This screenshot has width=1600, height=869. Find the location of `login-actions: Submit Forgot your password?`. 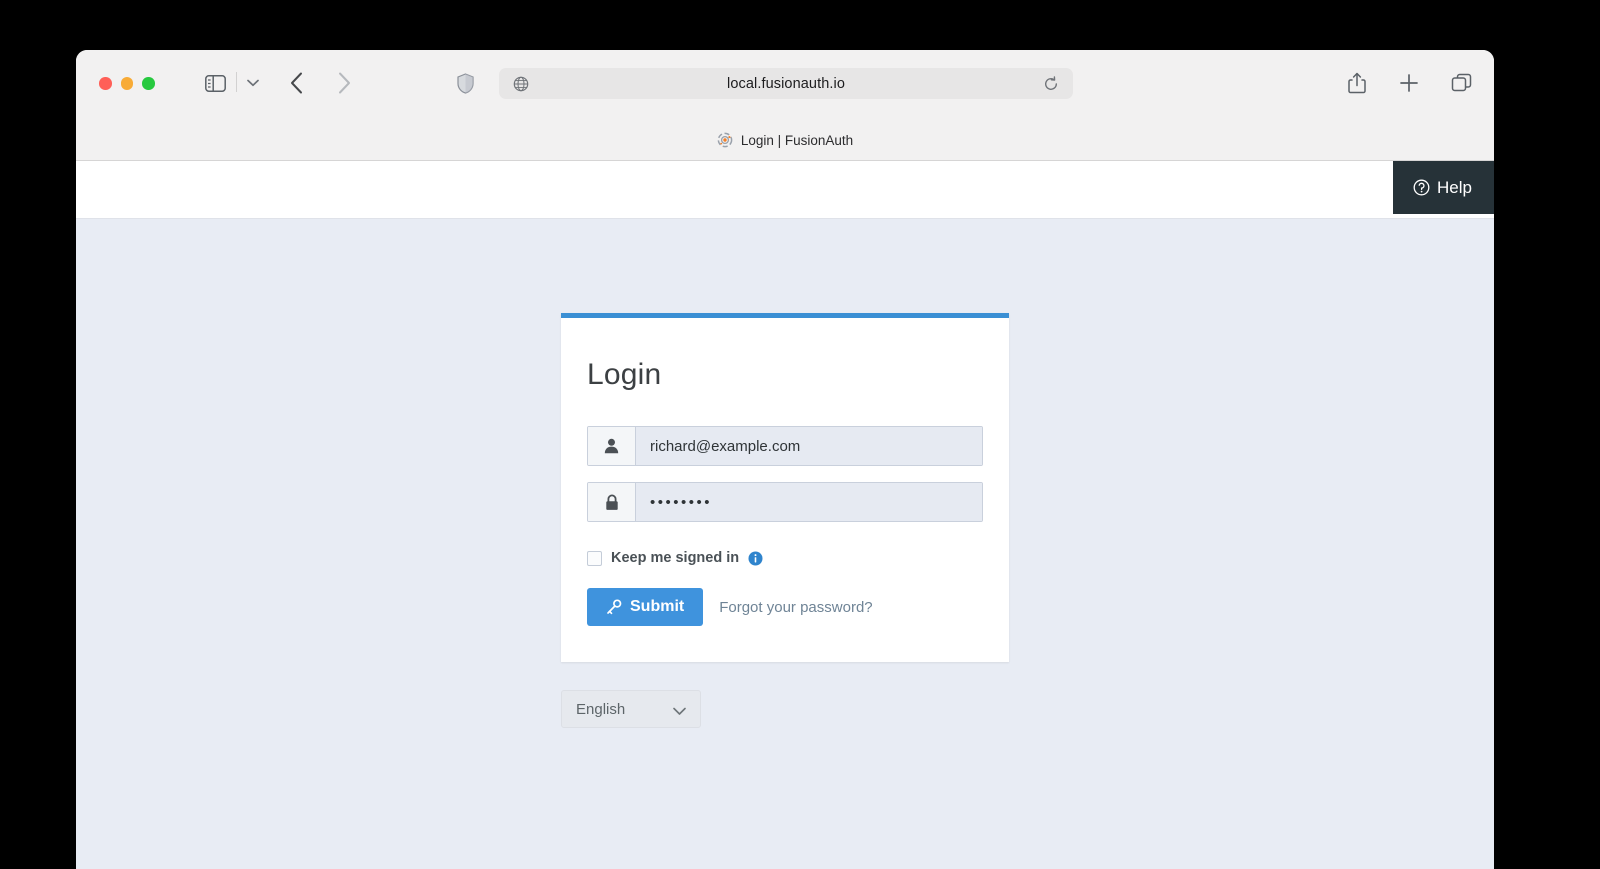

login-actions: Submit Forgot your password? is located at coordinates (785, 607).